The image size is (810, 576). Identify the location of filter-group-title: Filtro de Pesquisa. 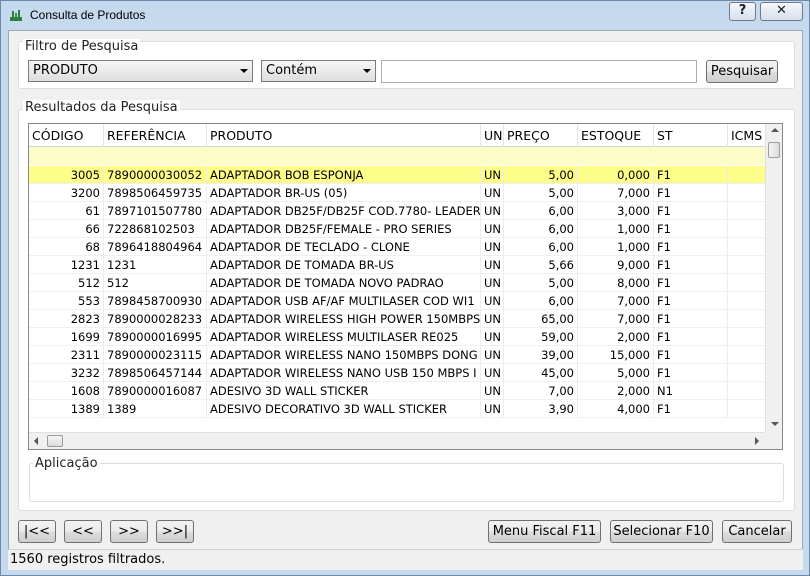
(82, 46).